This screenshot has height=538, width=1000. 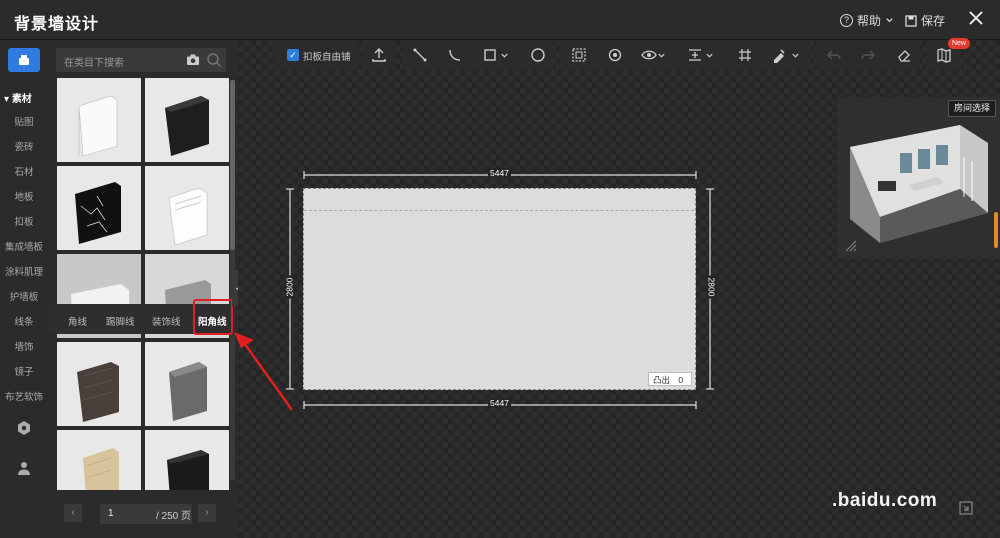 What do you see at coordinates (490, 55) in the screenshot?
I see `rectangle-tool-icon` at bounding box center [490, 55].